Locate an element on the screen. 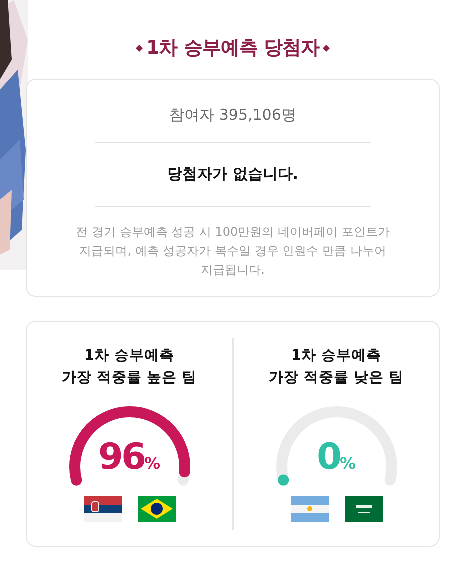  gauge-heading: 1차 승부예측 가장 적중률 낮은 팀 is located at coordinates (337, 367).